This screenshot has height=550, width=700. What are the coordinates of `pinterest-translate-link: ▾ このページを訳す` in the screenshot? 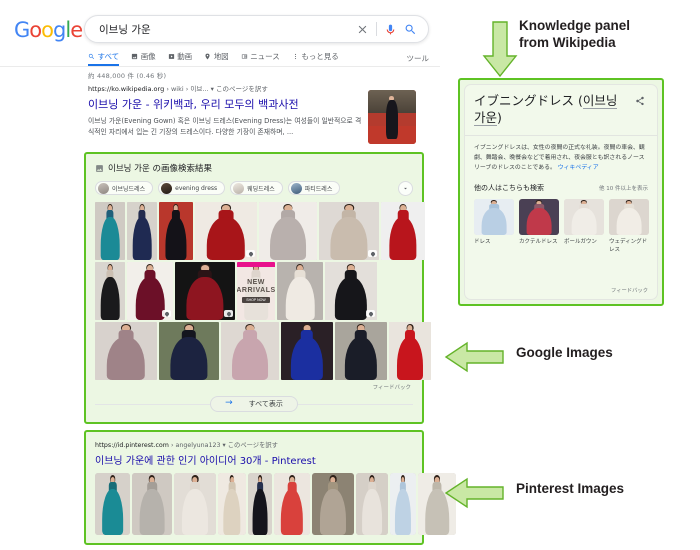 It's located at (250, 445).